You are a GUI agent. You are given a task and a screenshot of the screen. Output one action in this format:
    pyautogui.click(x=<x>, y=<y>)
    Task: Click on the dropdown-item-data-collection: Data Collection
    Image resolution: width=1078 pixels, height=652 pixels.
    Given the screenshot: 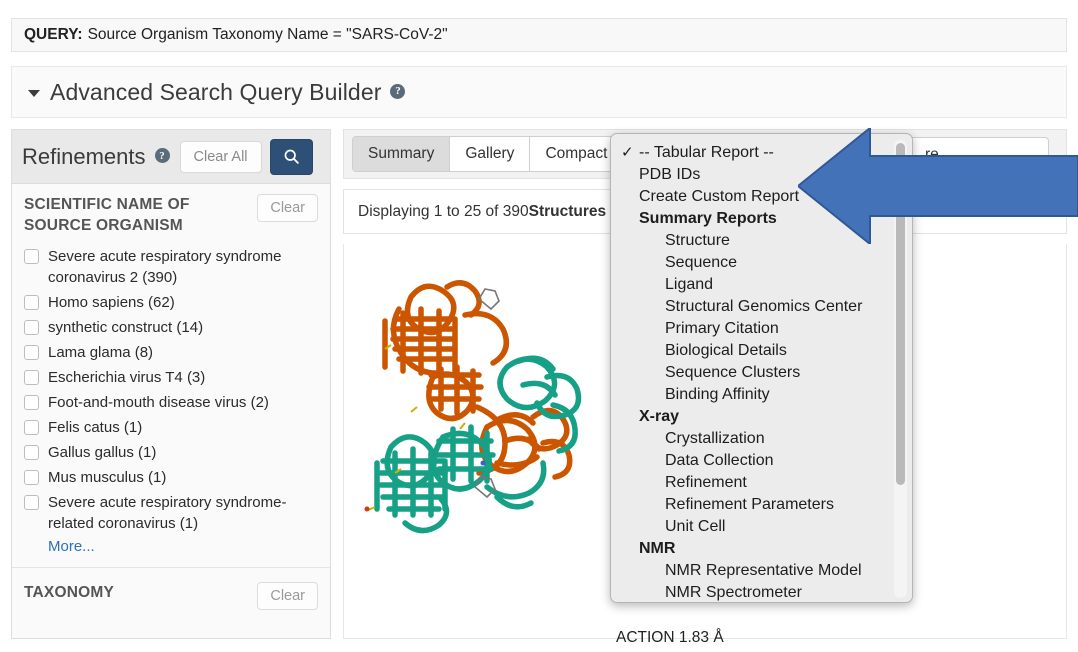 What is the action you would take?
    pyautogui.click(x=761, y=461)
    